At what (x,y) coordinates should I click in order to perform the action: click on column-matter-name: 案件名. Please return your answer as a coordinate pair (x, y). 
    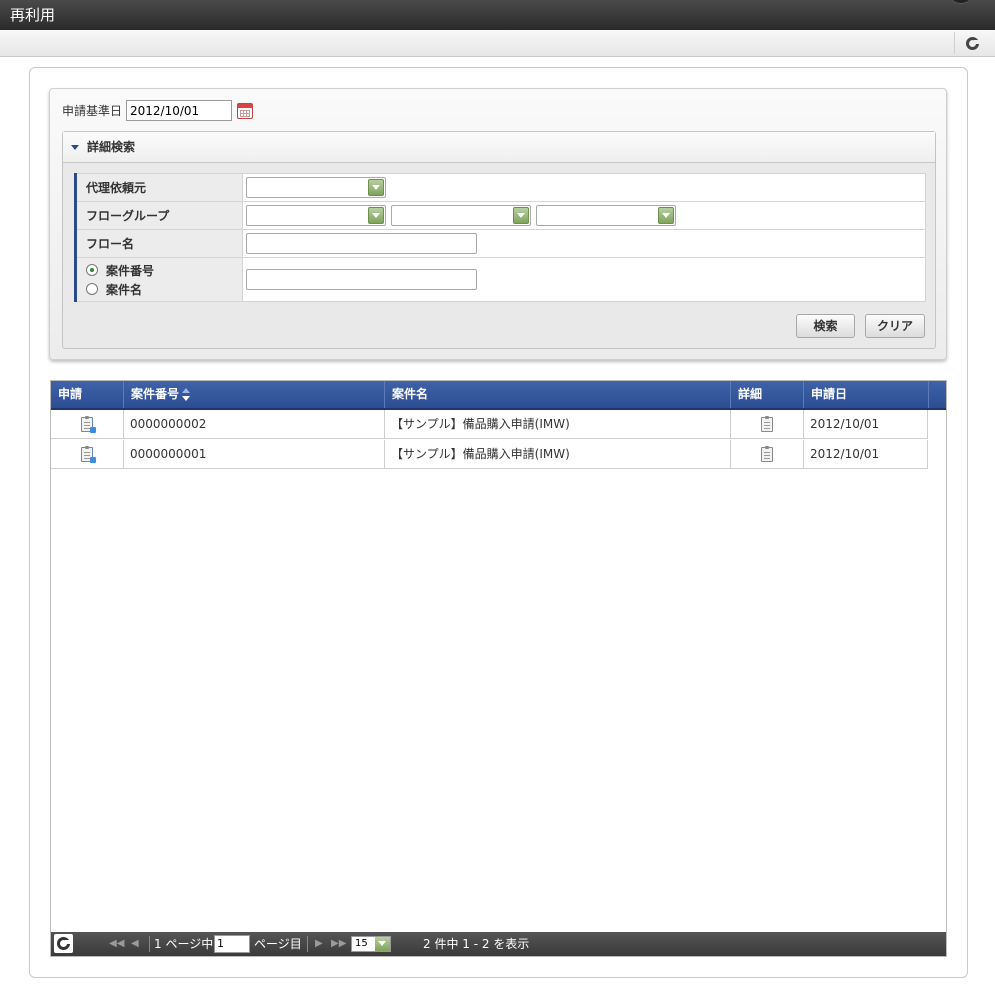
    Looking at the image, I should click on (558, 394).